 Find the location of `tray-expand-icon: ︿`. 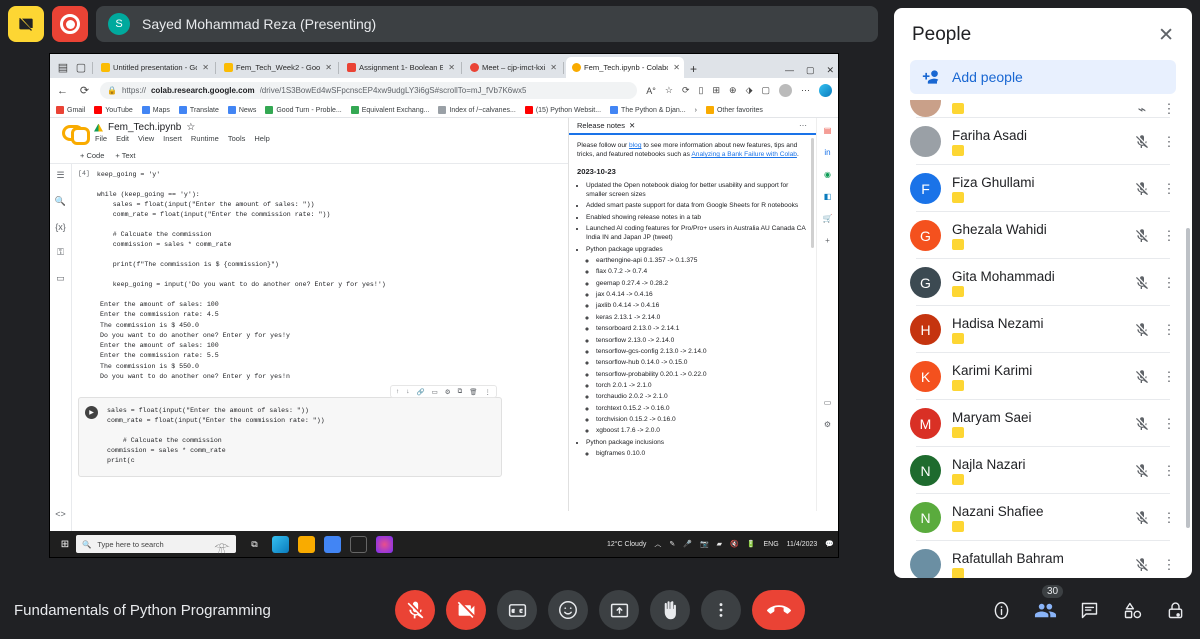

tray-expand-icon: ︿ is located at coordinates (657, 544).